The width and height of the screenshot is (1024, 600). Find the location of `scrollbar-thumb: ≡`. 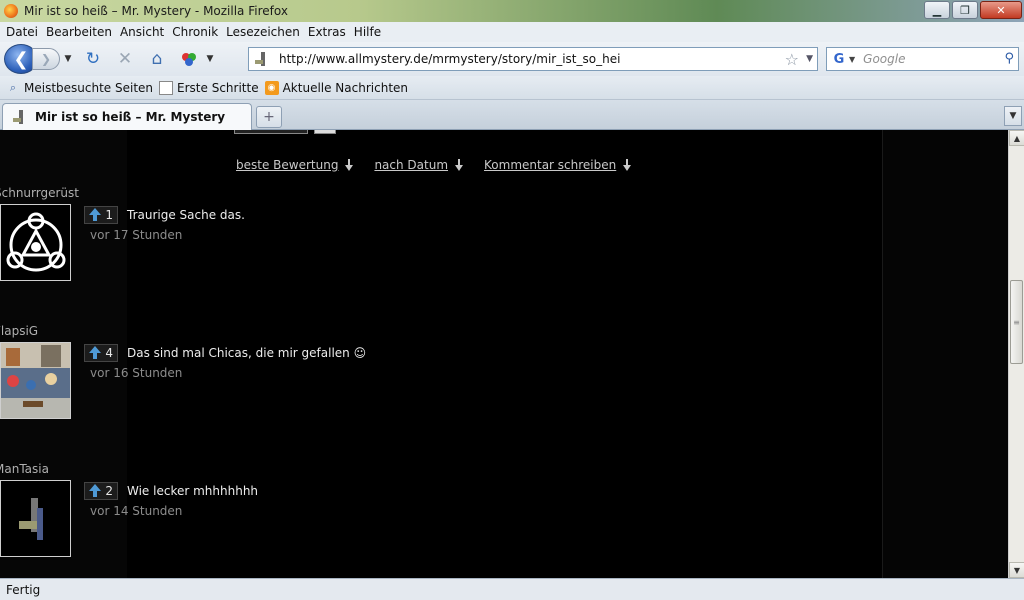

scrollbar-thumb: ≡ is located at coordinates (1016, 322).